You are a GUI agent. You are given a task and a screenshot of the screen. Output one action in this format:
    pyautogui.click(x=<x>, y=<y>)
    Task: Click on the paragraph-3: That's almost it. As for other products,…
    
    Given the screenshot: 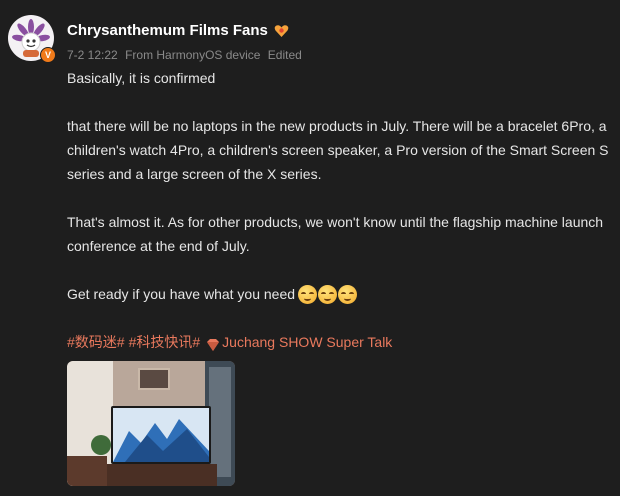 What is the action you would take?
    pyautogui.click(x=335, y=234)
    